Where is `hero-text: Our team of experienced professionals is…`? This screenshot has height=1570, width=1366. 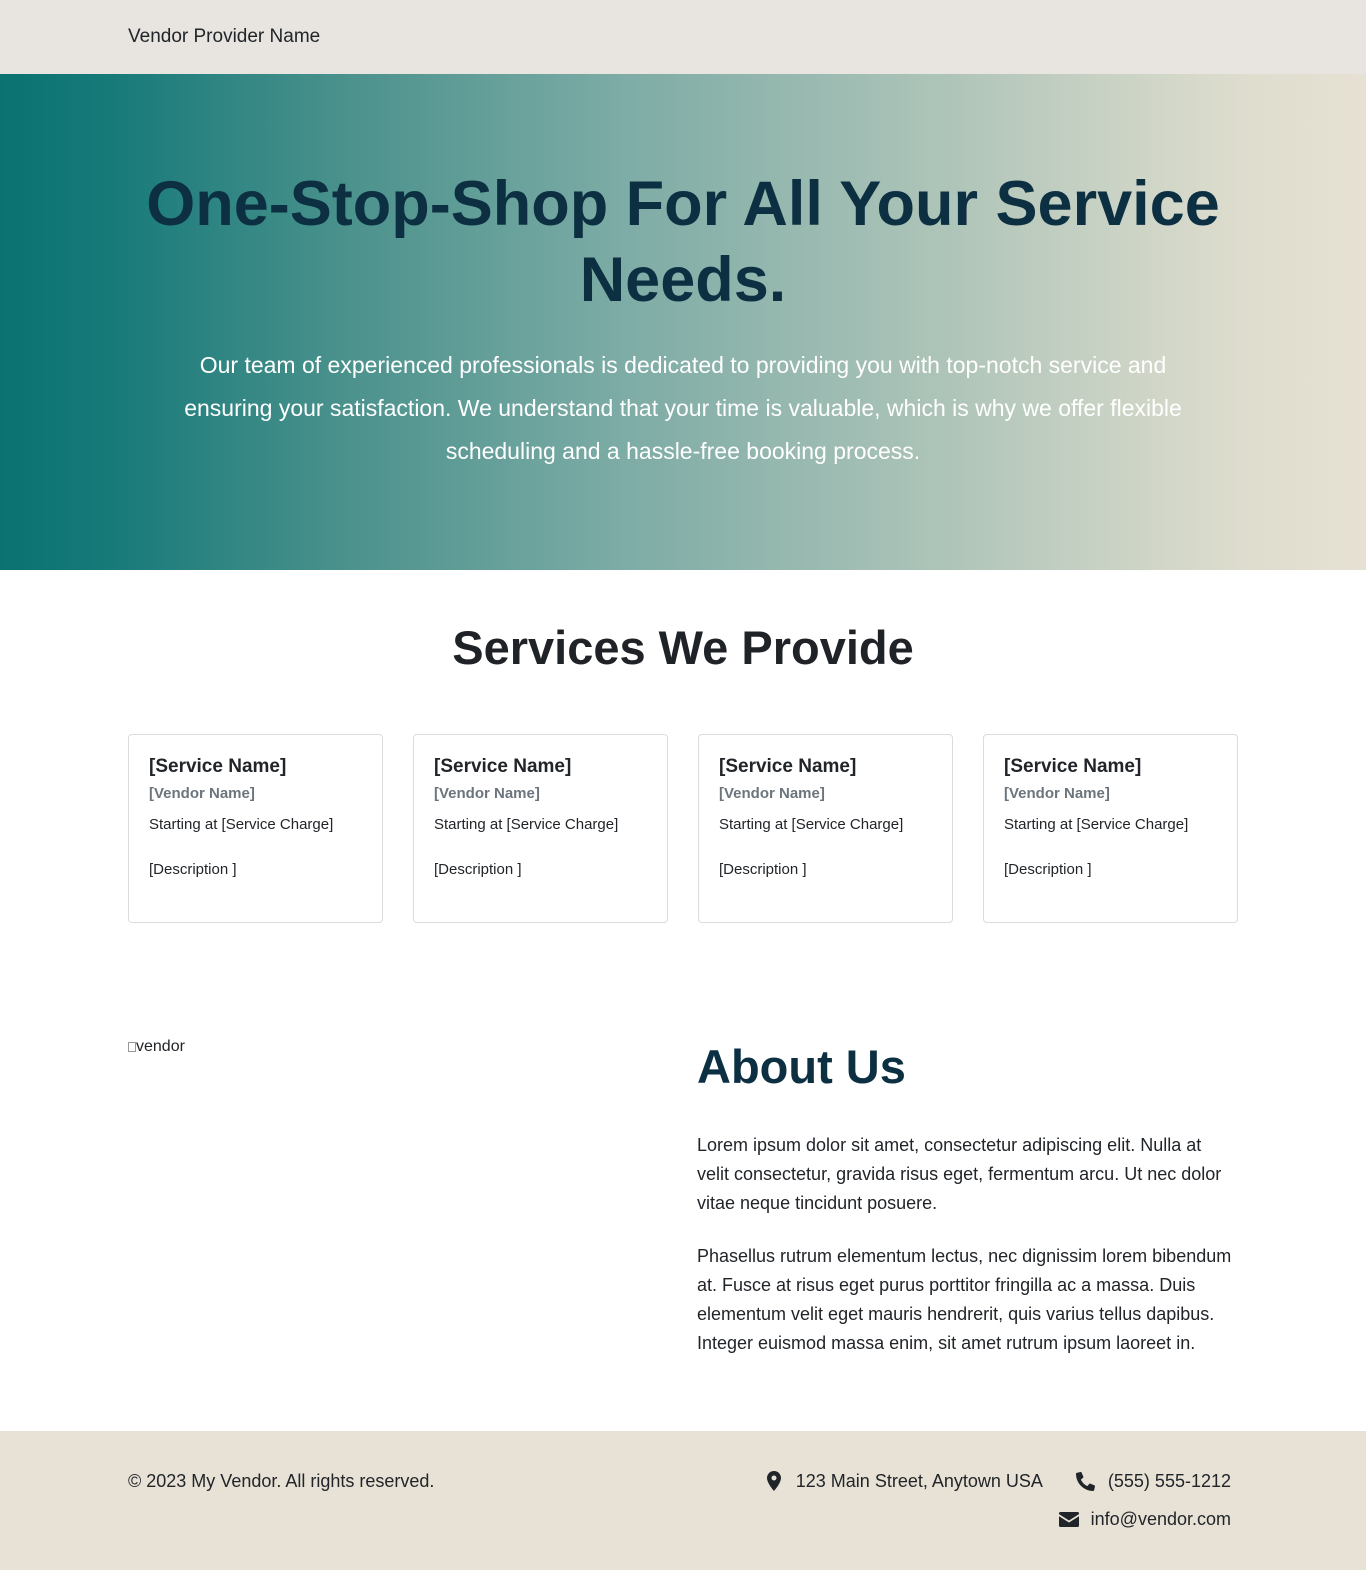
hero-text: Our team of experienced professionals is… is located at coordinates (683, 408).